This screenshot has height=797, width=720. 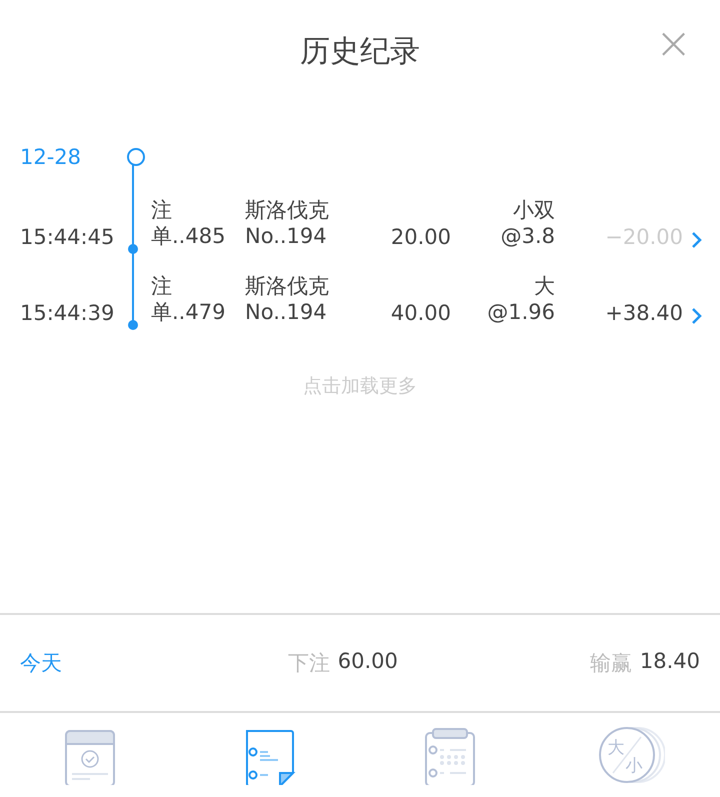 What do you see at coordinates (670, 662) in the screenshot?
I see `profit-value: 18.40` at bounding box center [670, 662].